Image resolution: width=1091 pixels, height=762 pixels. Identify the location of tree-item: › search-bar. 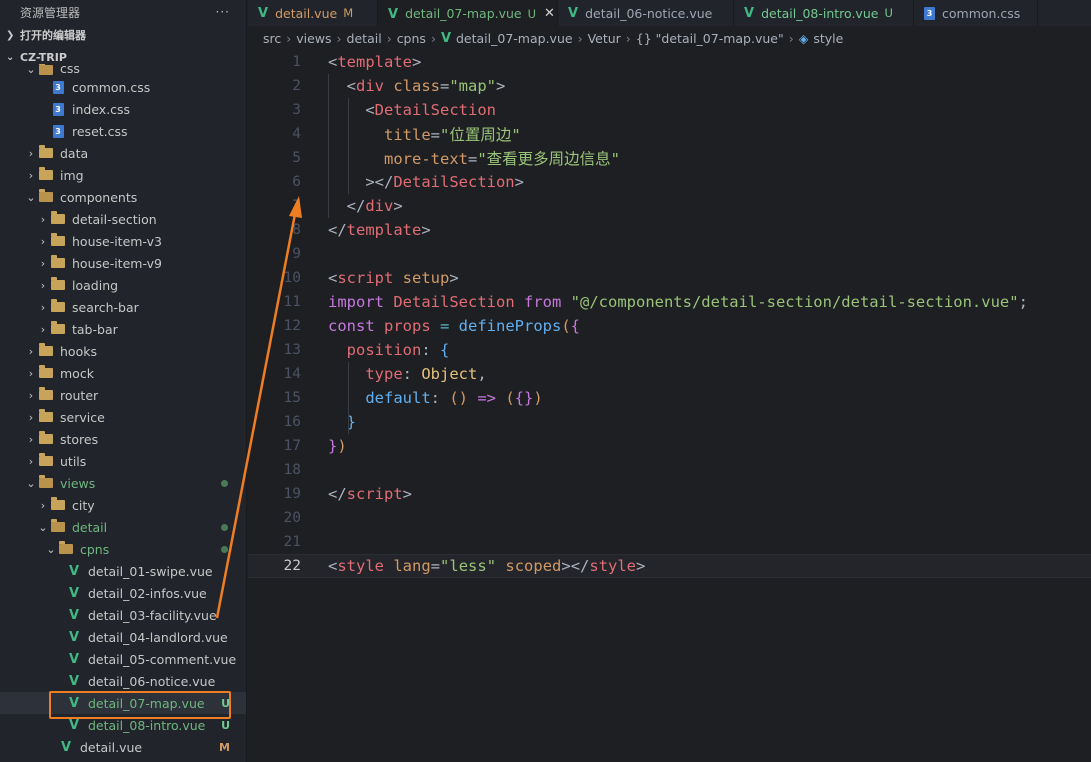
(123, 307).